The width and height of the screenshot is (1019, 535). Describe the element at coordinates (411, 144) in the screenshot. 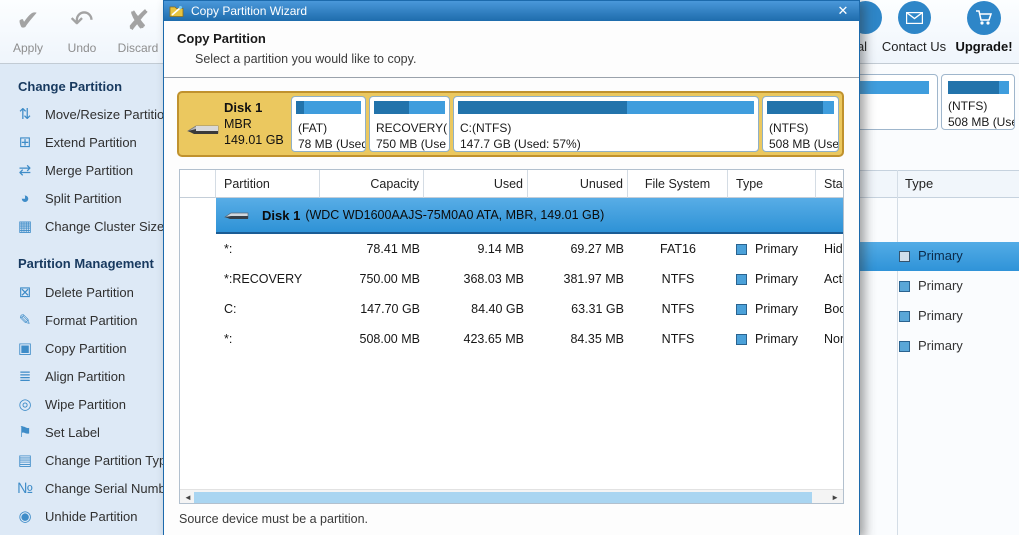

I see `partition-size: 750 MB (Use` at that location.